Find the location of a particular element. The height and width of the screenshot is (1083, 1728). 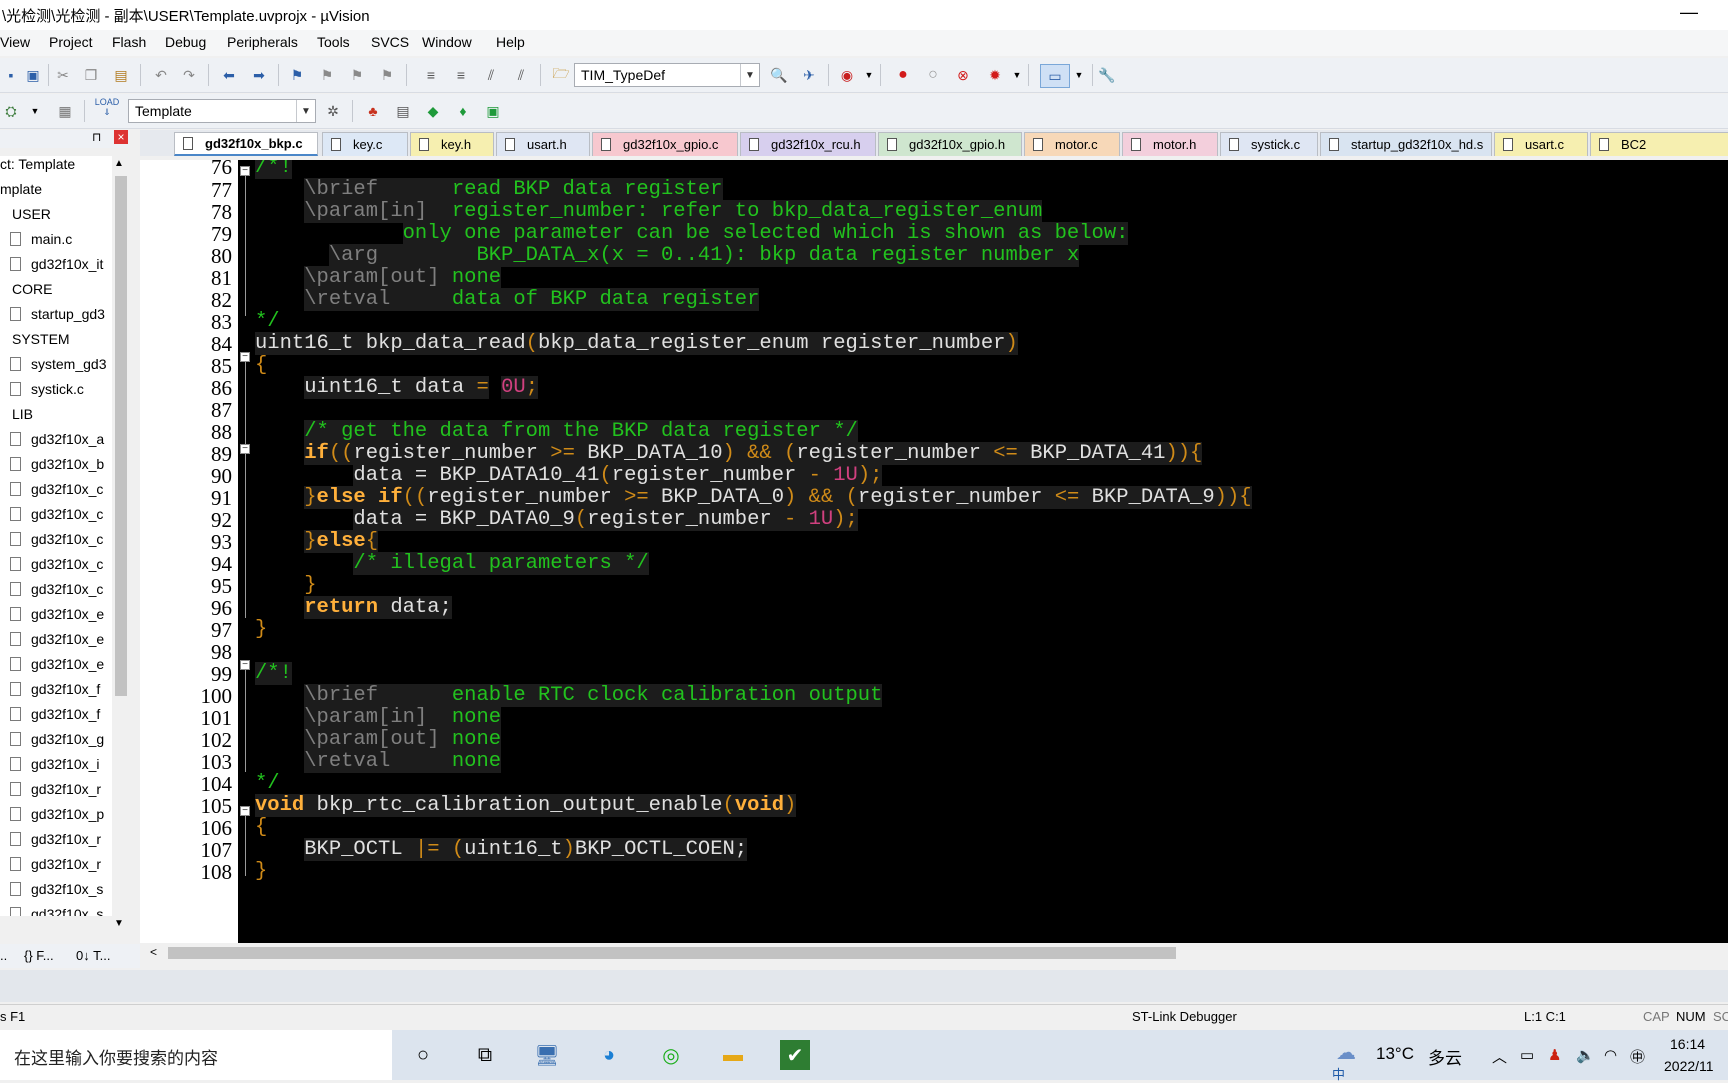

scroll-left-icon: < is located at coordinates (153, 952).